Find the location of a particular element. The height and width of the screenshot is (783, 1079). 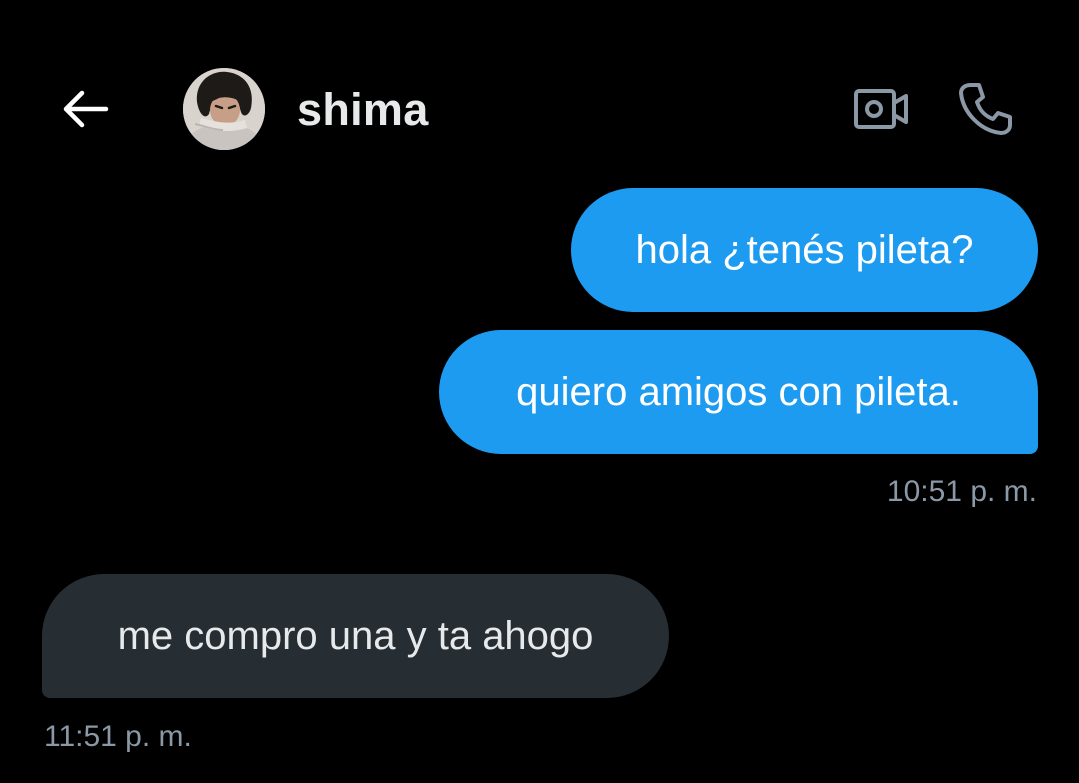

phone-icon is located at coordinates (985, 109).